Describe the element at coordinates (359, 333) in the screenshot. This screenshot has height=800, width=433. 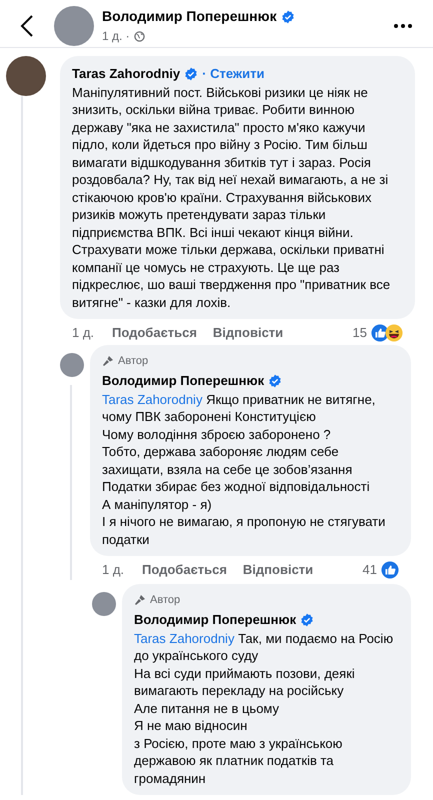
I see `reaction-count: 15` at that location.